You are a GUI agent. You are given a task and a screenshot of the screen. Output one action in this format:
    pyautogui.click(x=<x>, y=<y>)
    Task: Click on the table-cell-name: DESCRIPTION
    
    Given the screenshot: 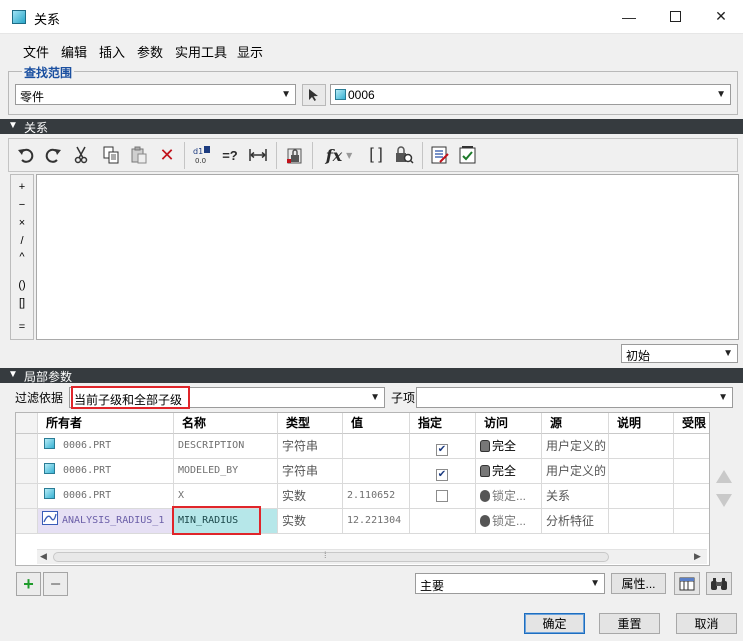 What is the action you would take?
    pyautogui.click(x=226, y=446)
    